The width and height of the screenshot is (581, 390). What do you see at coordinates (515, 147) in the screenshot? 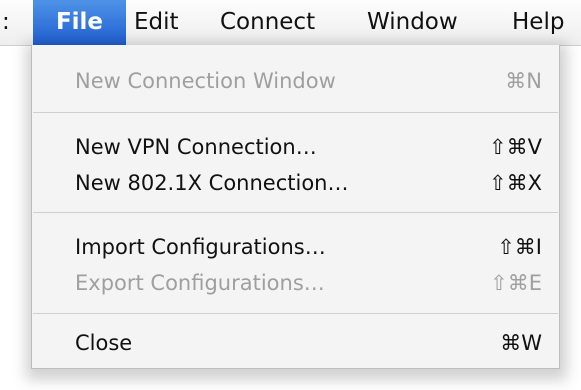
I see `menu-item-shortcut: ⇧⌘V` at bounding box center [515, 147].